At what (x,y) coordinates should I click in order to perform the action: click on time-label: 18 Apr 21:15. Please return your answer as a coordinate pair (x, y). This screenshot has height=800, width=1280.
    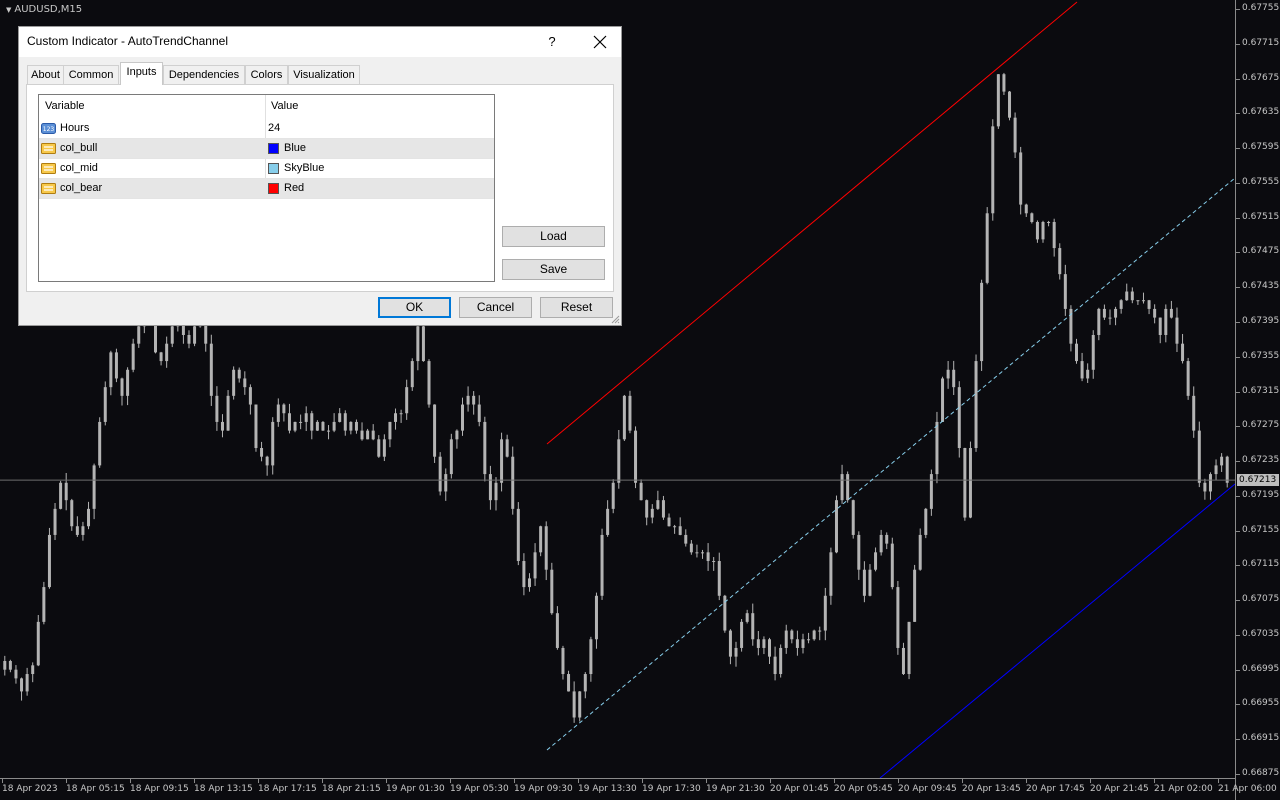
    Looking at the image, I should click on (351, 789).